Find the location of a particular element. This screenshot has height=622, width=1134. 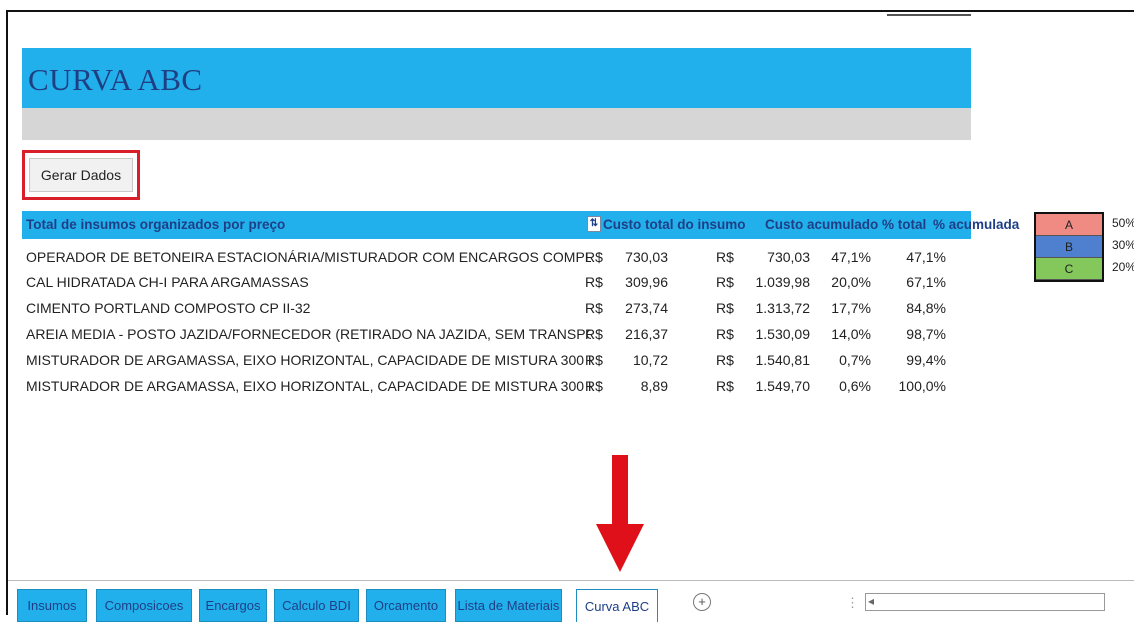

percent-accumulated: 84,8% is located at coordinates (926, 308).